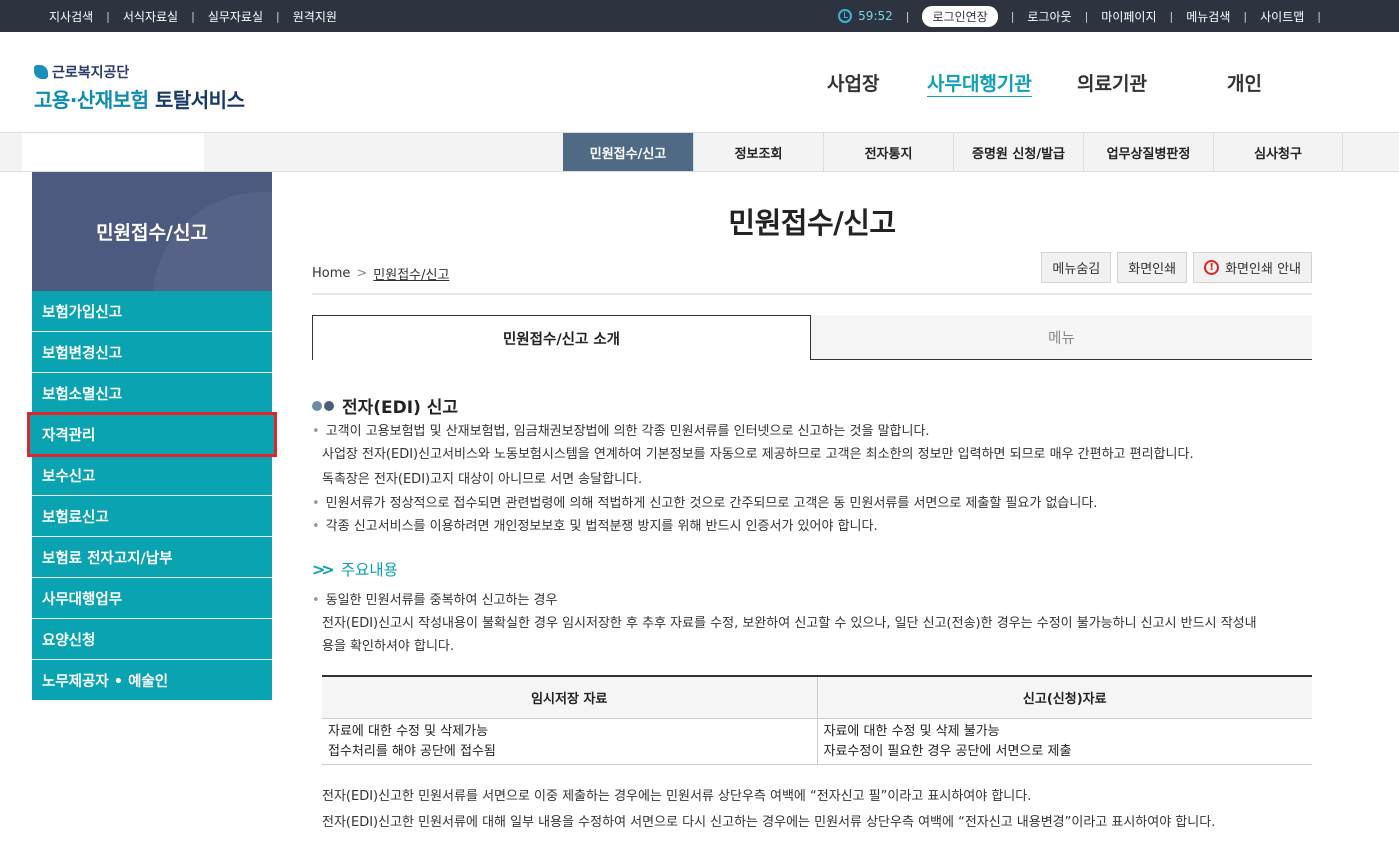 This screenshot has height=849, width=1399. I want to click on subnav-spacer, so click(113, 152).